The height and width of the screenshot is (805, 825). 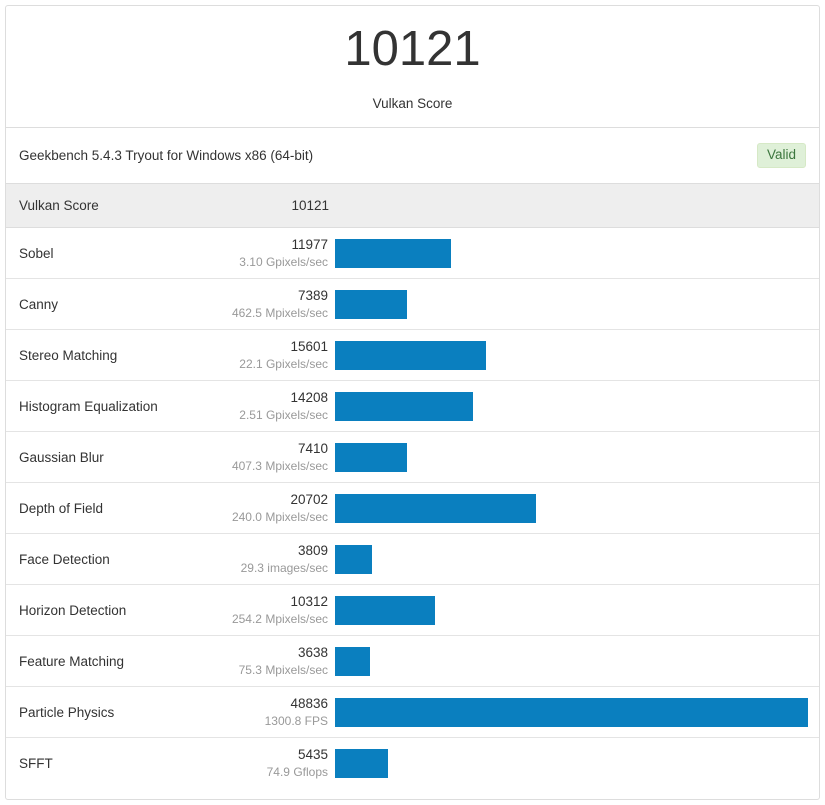 I want to click on benchmark-score: 14208, so click(x=309, y=397).